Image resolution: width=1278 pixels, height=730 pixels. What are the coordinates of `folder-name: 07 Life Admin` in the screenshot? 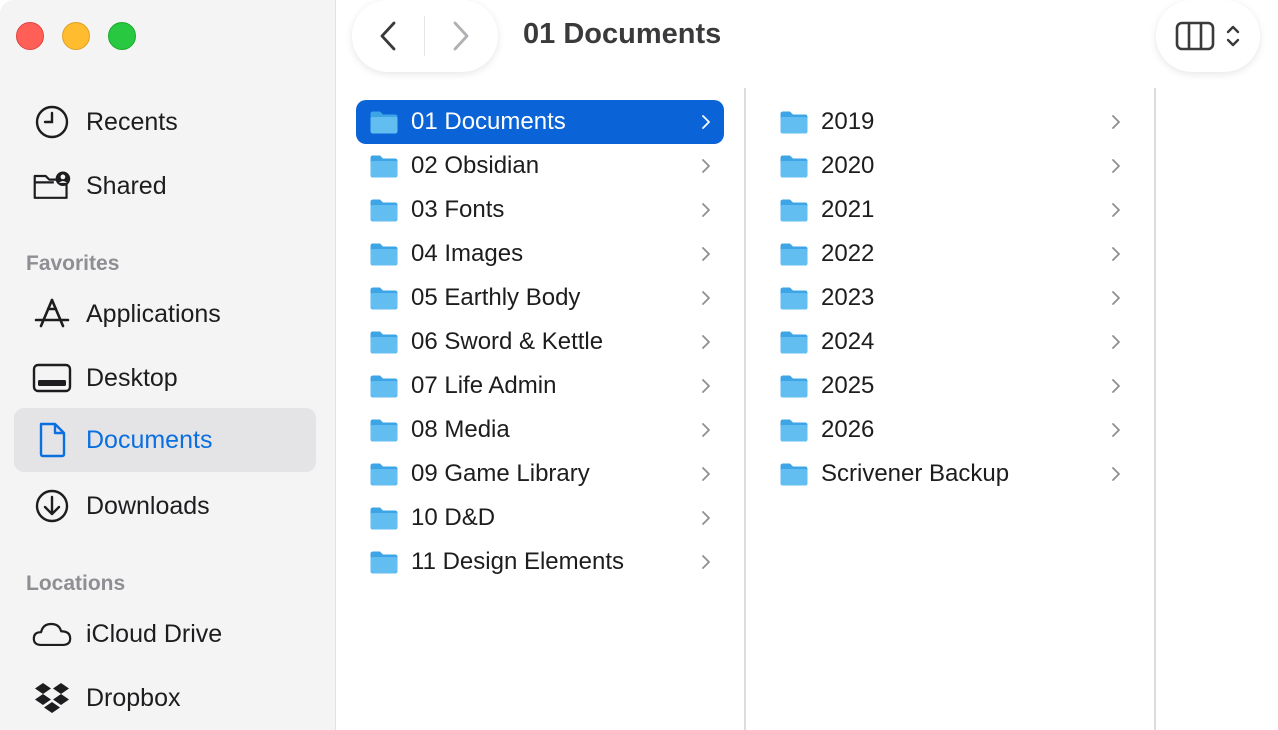 It's located at (484, 385).